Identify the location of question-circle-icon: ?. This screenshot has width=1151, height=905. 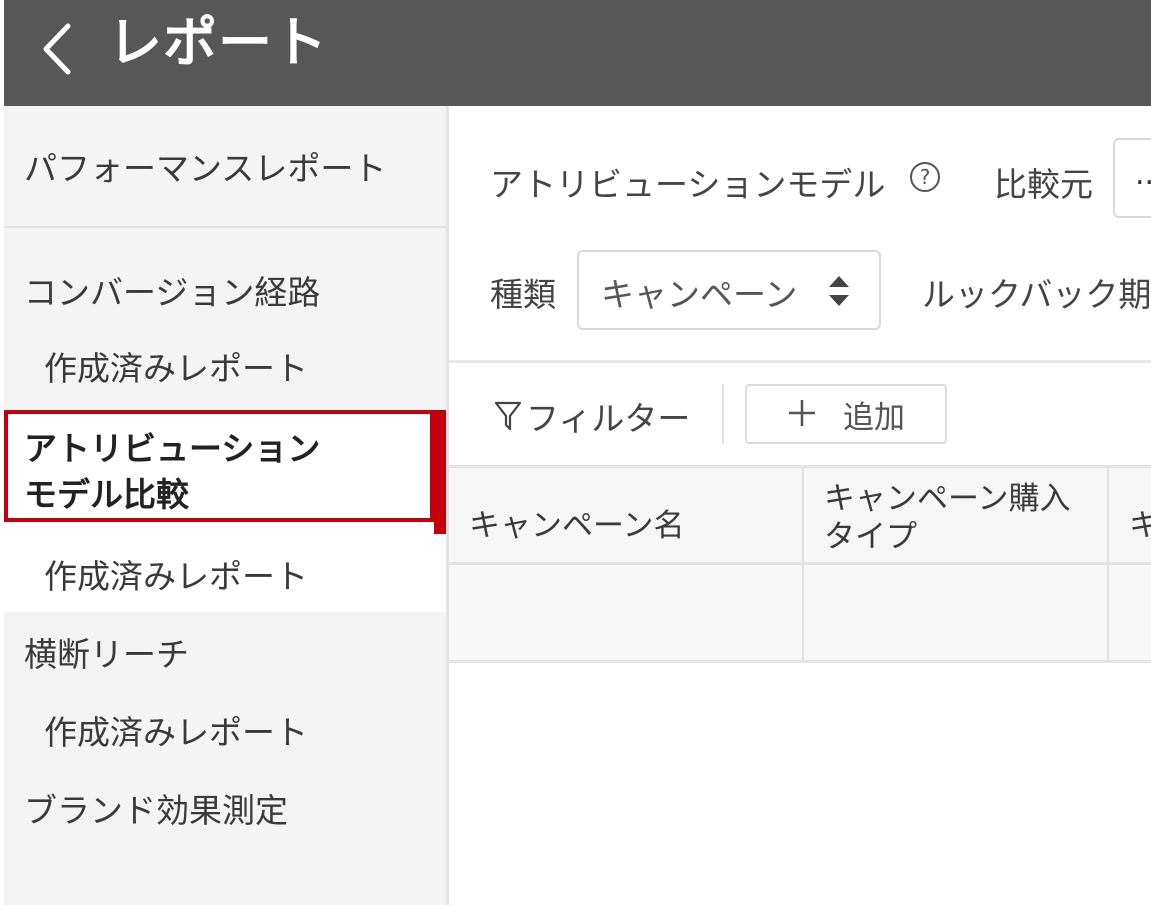
(925, 177).